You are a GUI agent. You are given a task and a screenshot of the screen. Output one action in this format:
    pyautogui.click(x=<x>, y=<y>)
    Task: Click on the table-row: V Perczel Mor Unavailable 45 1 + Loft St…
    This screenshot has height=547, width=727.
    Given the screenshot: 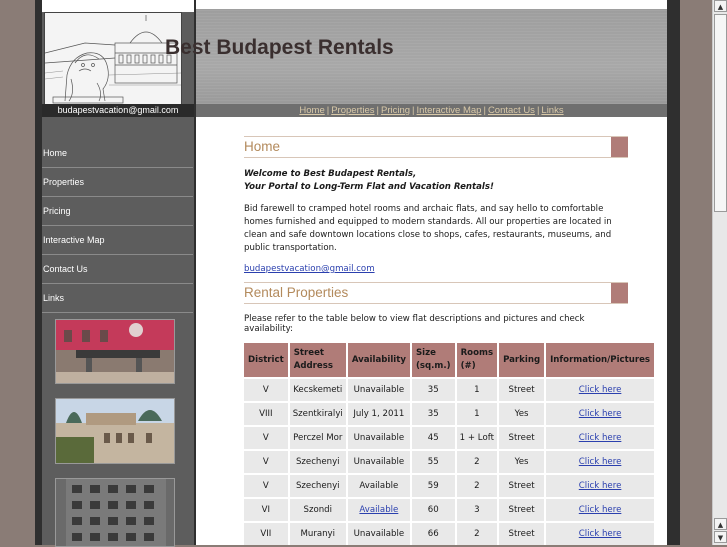 What is the action you would take?
    pyautogui.click(x=449, y=438)
    